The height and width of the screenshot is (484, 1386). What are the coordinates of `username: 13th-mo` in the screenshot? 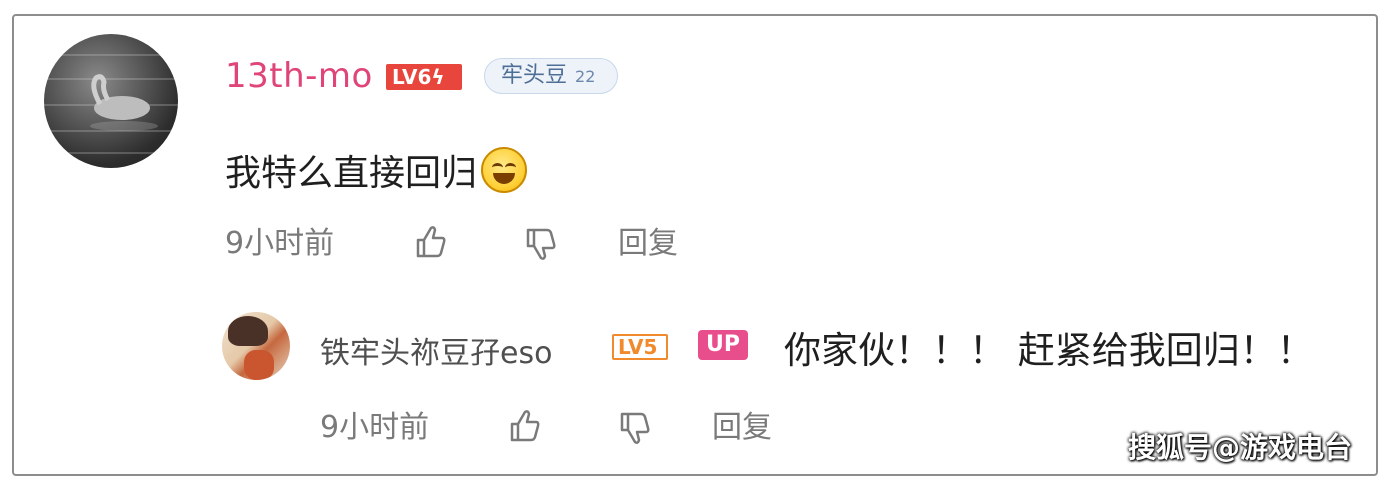 It's located at (299, 76).